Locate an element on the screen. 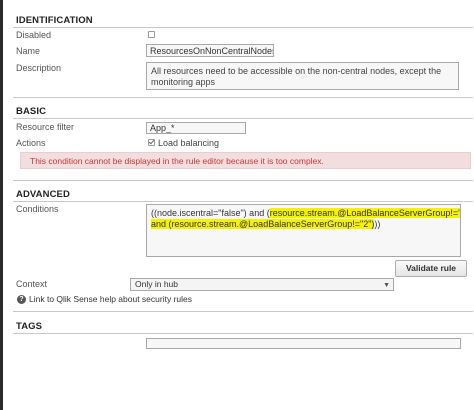 Image resolution: width=474 pixels, height=410 pixels. conditions-line-2-plain: )) is located at coordinates (377, 224).